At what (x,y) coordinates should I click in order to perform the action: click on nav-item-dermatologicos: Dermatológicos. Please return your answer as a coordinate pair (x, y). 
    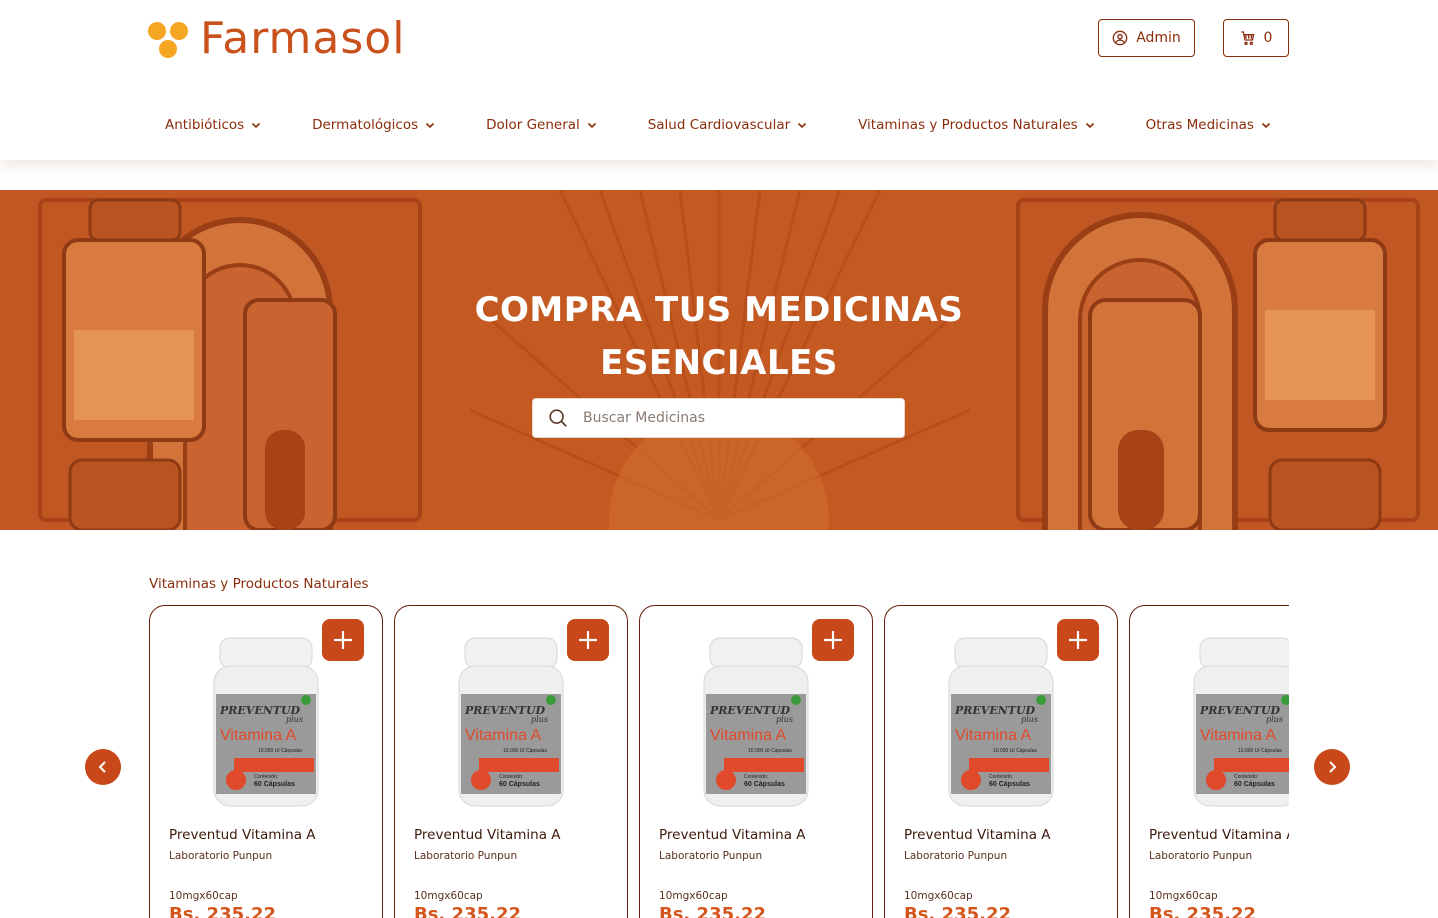
    Looking at the image, I should click on (374, 125).